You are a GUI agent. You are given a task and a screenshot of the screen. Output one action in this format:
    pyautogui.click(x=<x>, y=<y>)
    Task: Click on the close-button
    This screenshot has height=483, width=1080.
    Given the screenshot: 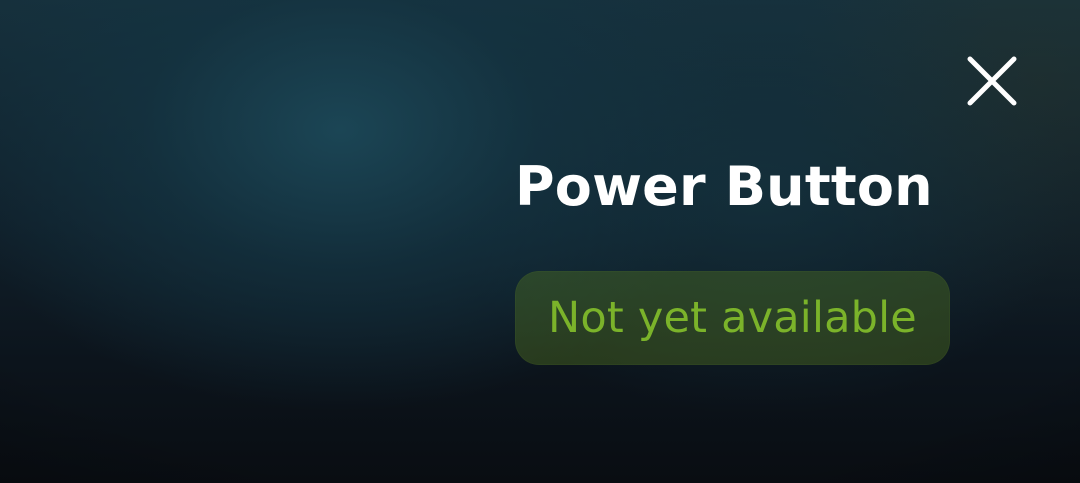 What is the action you would take?
    pyautogui.click(x=992, y=81)
    